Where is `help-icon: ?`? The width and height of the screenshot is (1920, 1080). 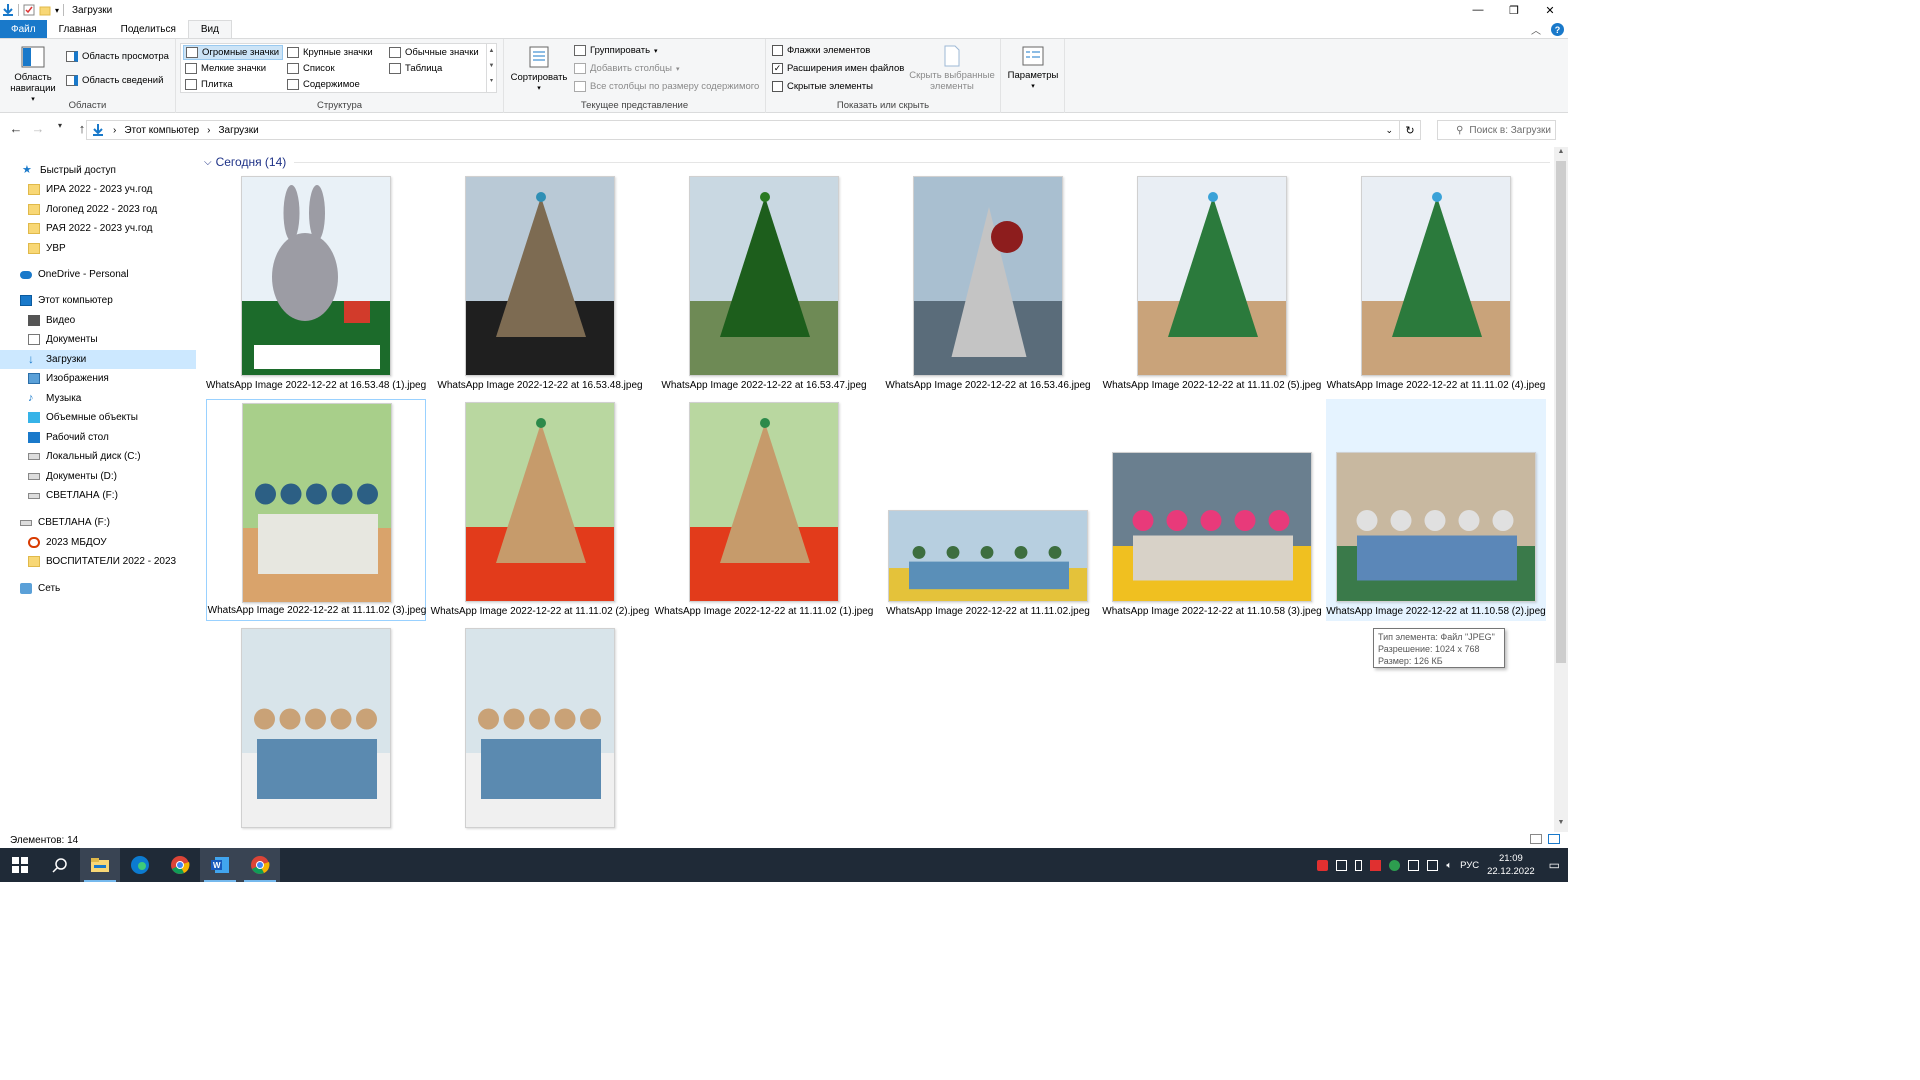
help-icon: ? is located at coordinates (1557, 29).